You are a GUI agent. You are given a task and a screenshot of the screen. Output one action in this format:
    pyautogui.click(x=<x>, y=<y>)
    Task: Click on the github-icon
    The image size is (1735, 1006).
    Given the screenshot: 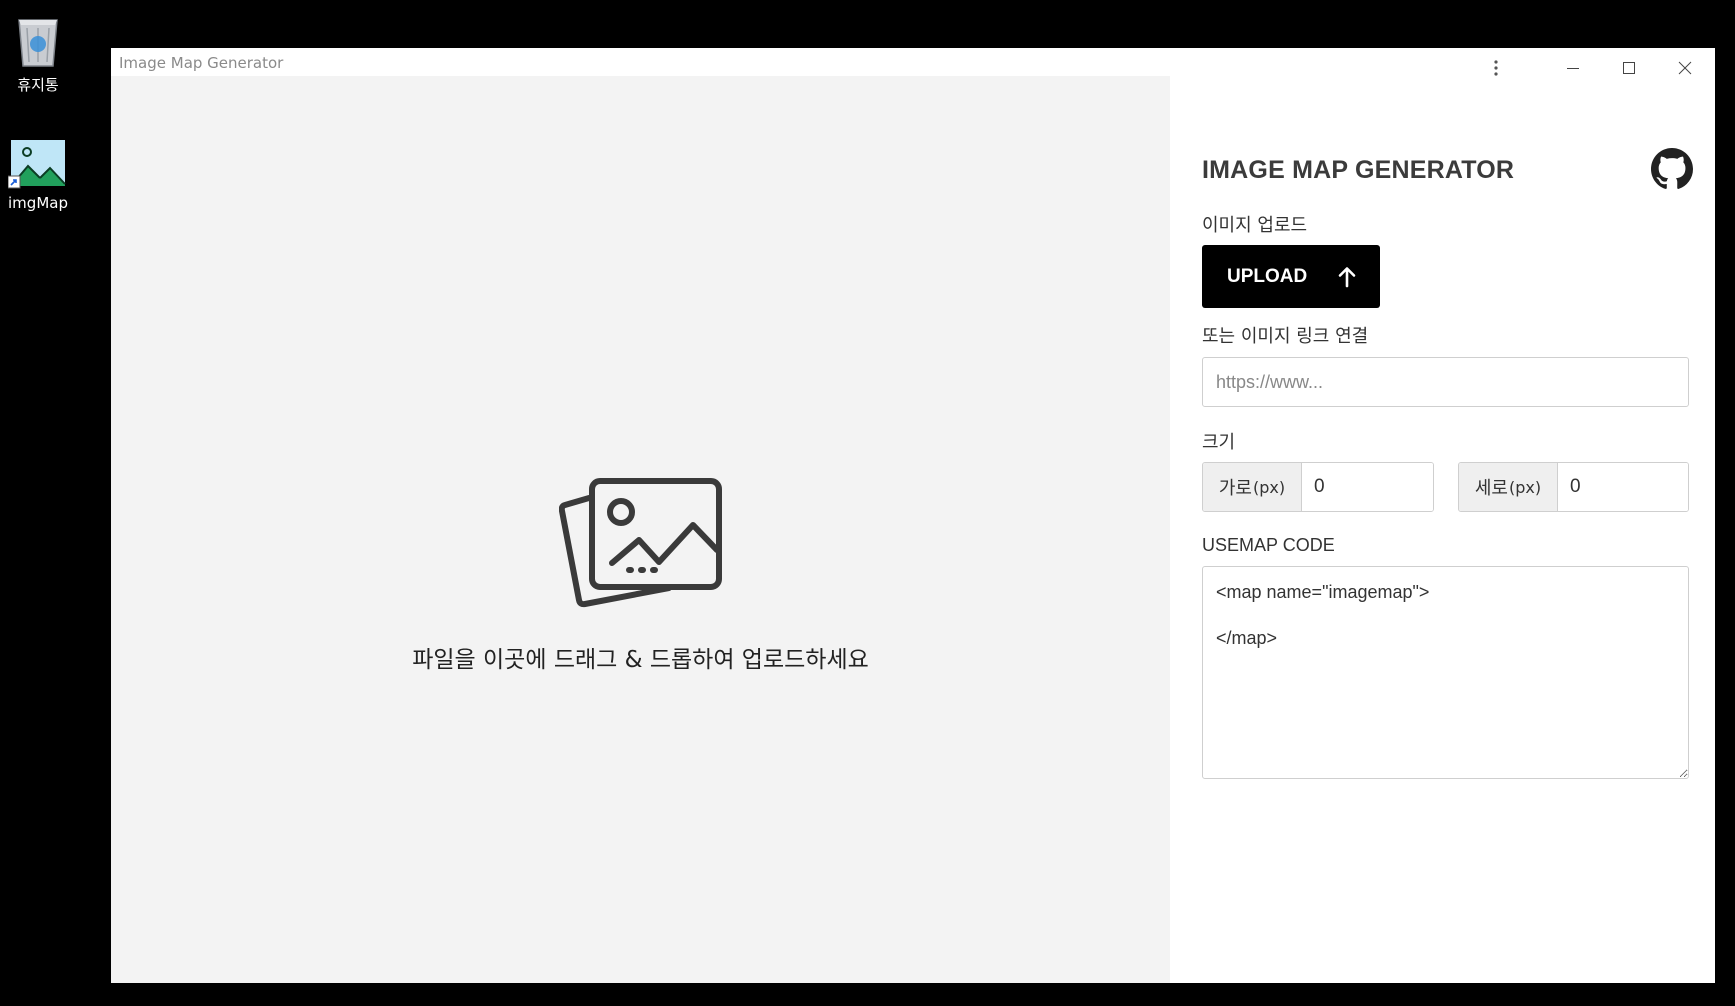 What is the action you would take?
    pyautogui.click(x=1672, y=169)
    